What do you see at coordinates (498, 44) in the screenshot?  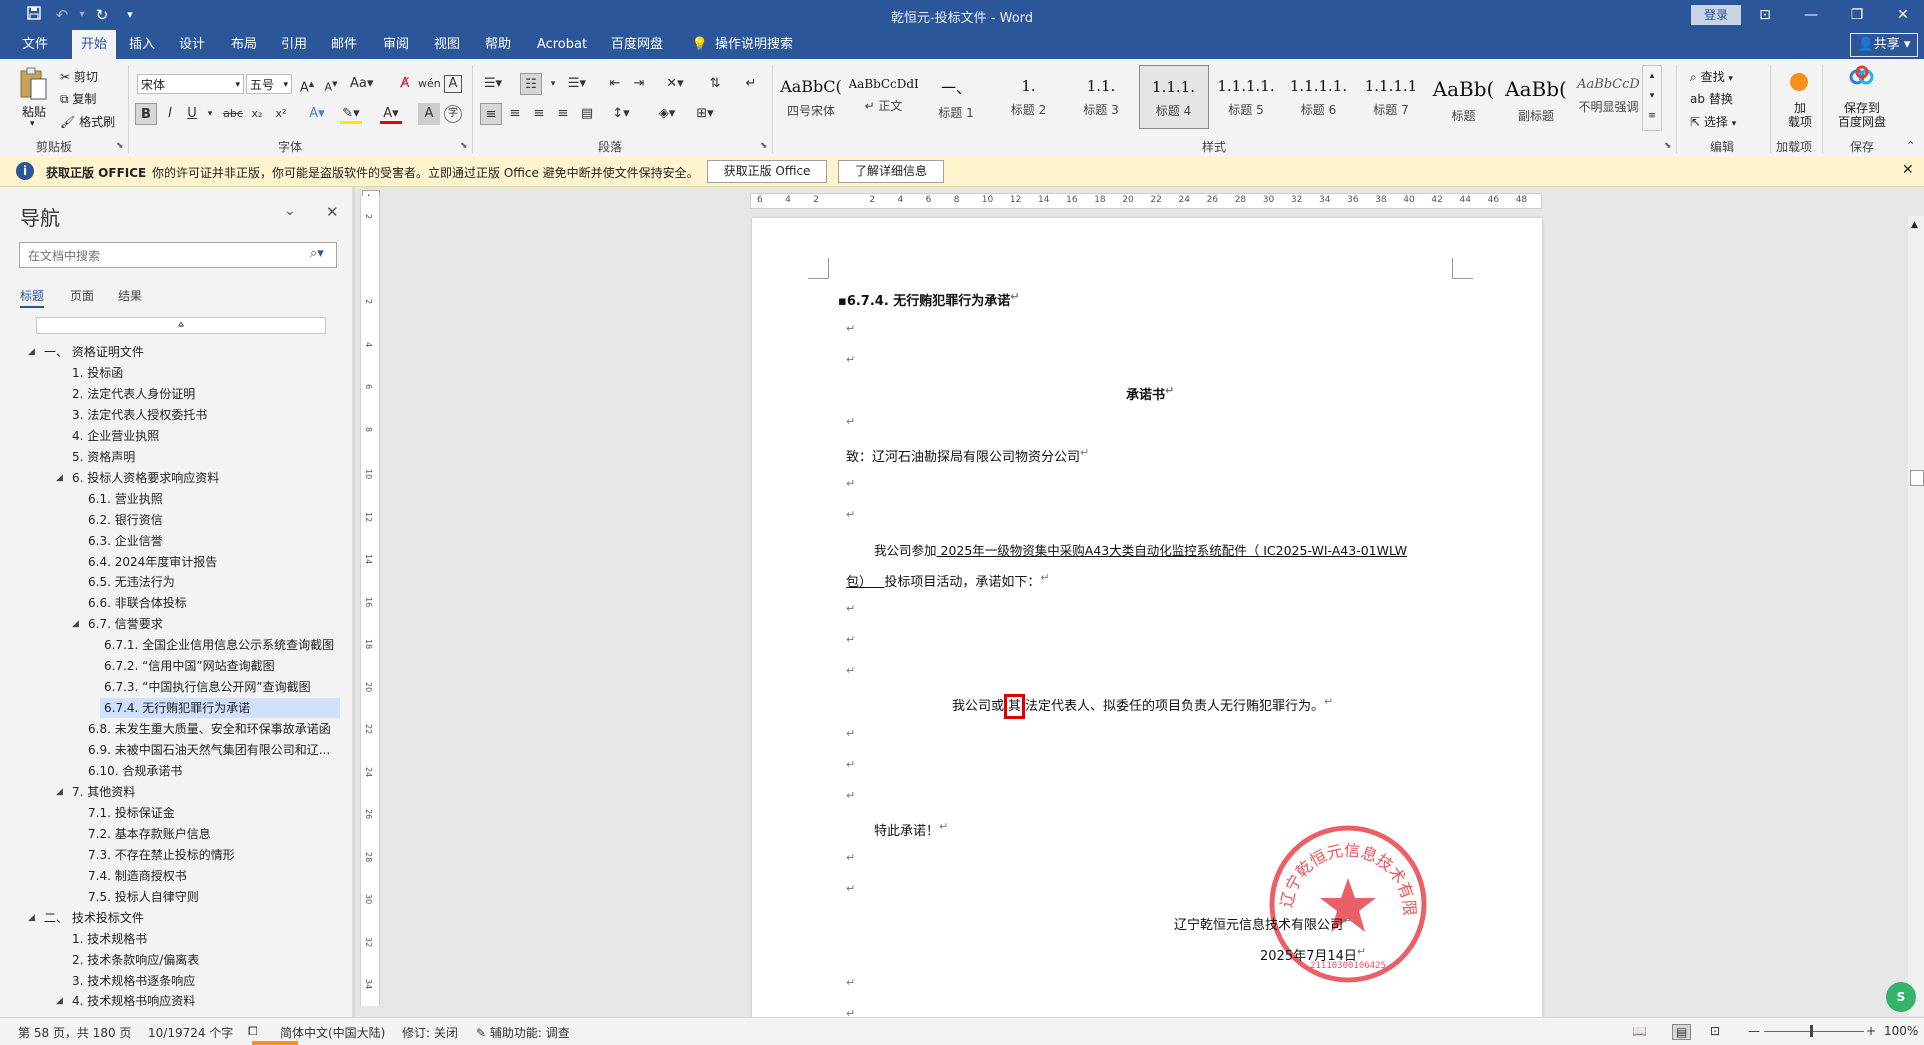 I see `tab-help: 帮助` at bounding box center [498, 44].